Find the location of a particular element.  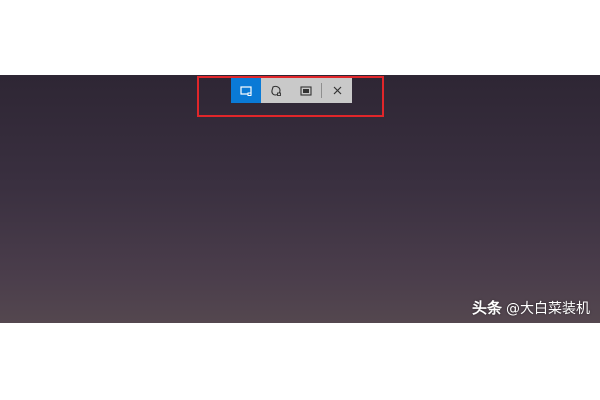

window-snip-icon is located at coordinates (306, 90).